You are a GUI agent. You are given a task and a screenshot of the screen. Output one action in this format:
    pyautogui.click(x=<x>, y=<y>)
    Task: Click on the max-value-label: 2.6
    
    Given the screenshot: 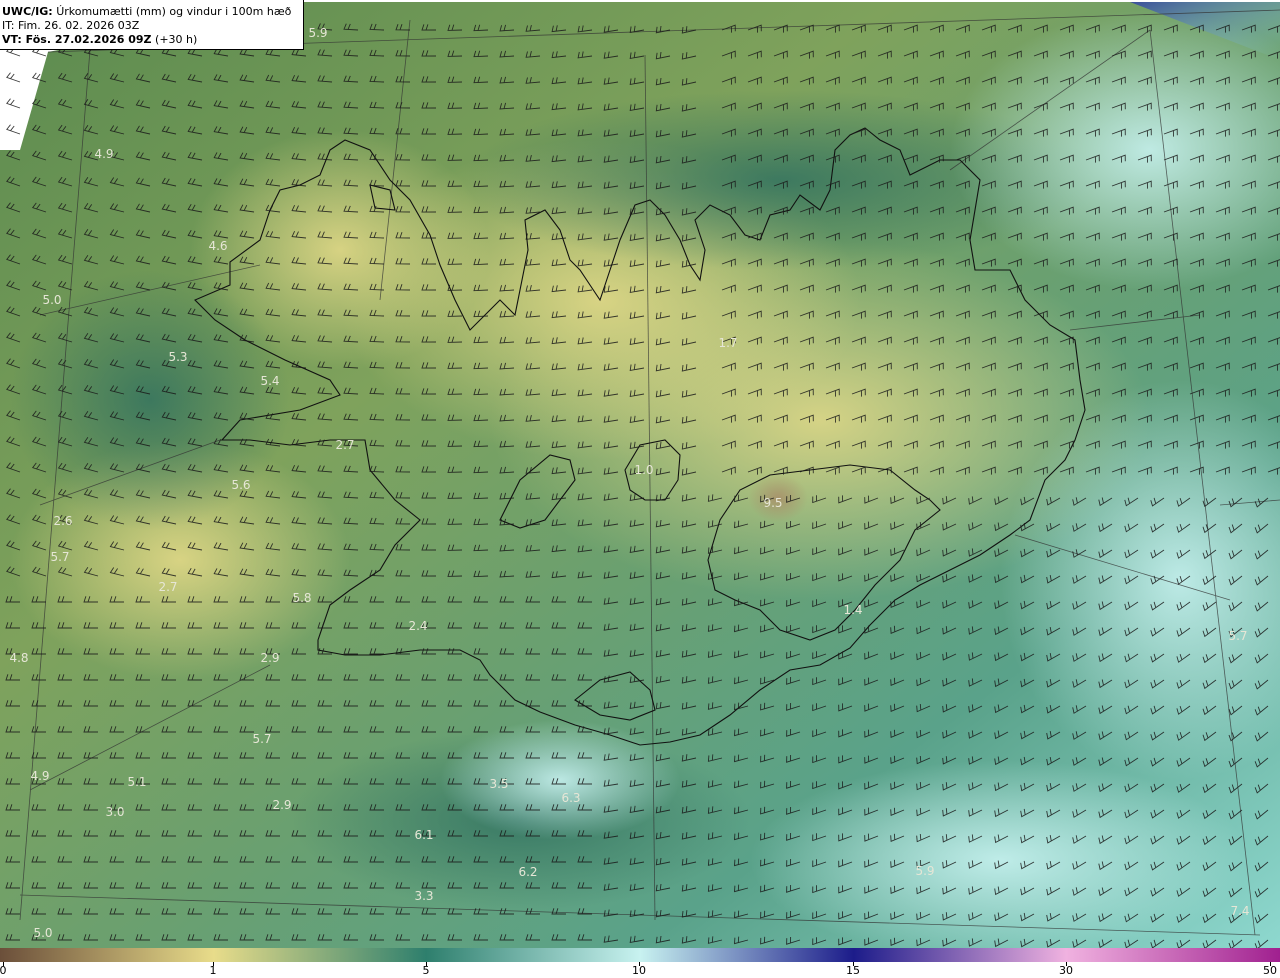 What is the action you would take?
    pyautogui.click(x=63, y=521)
    